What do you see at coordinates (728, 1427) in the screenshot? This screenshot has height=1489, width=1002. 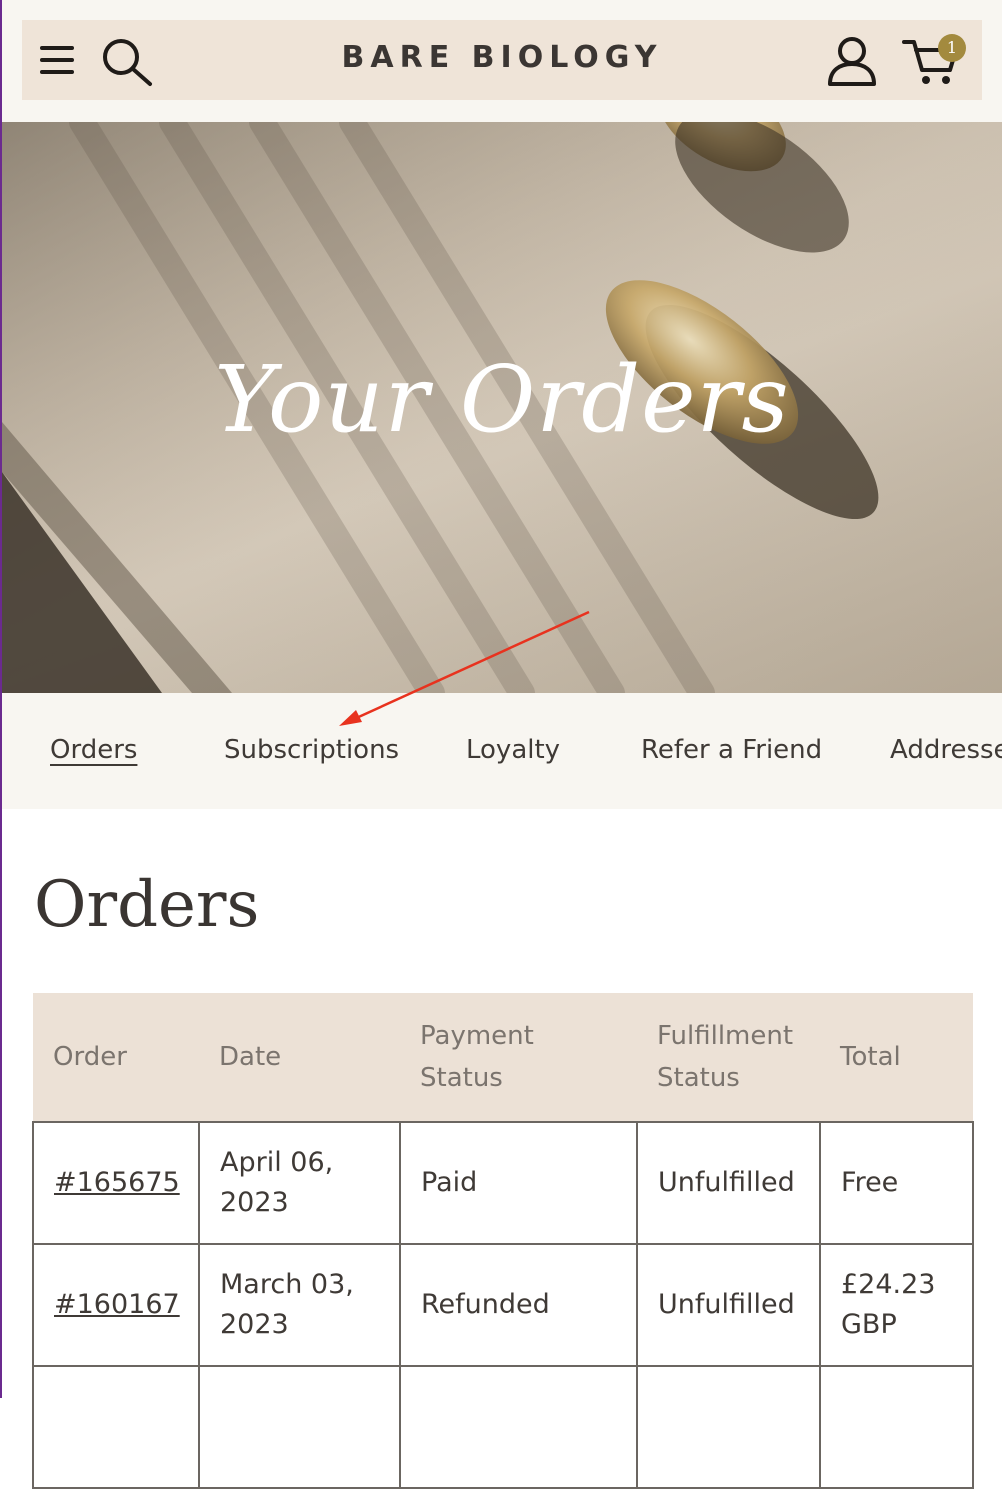 I see `fulfillment-status` at bounding box center [728, 1427].